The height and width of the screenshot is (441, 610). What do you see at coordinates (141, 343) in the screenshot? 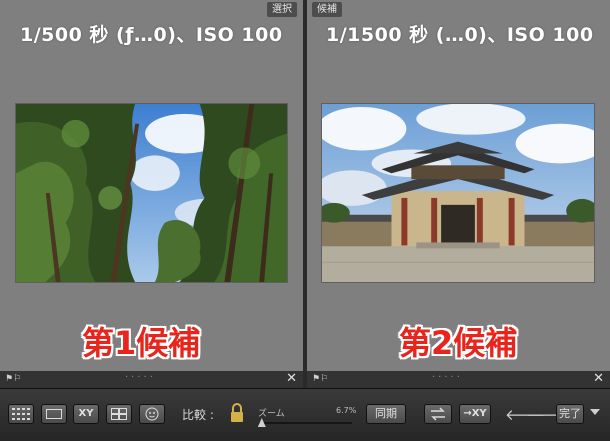
I see `candidate-1-label: 第1候補` at bounding box center [141, 343].